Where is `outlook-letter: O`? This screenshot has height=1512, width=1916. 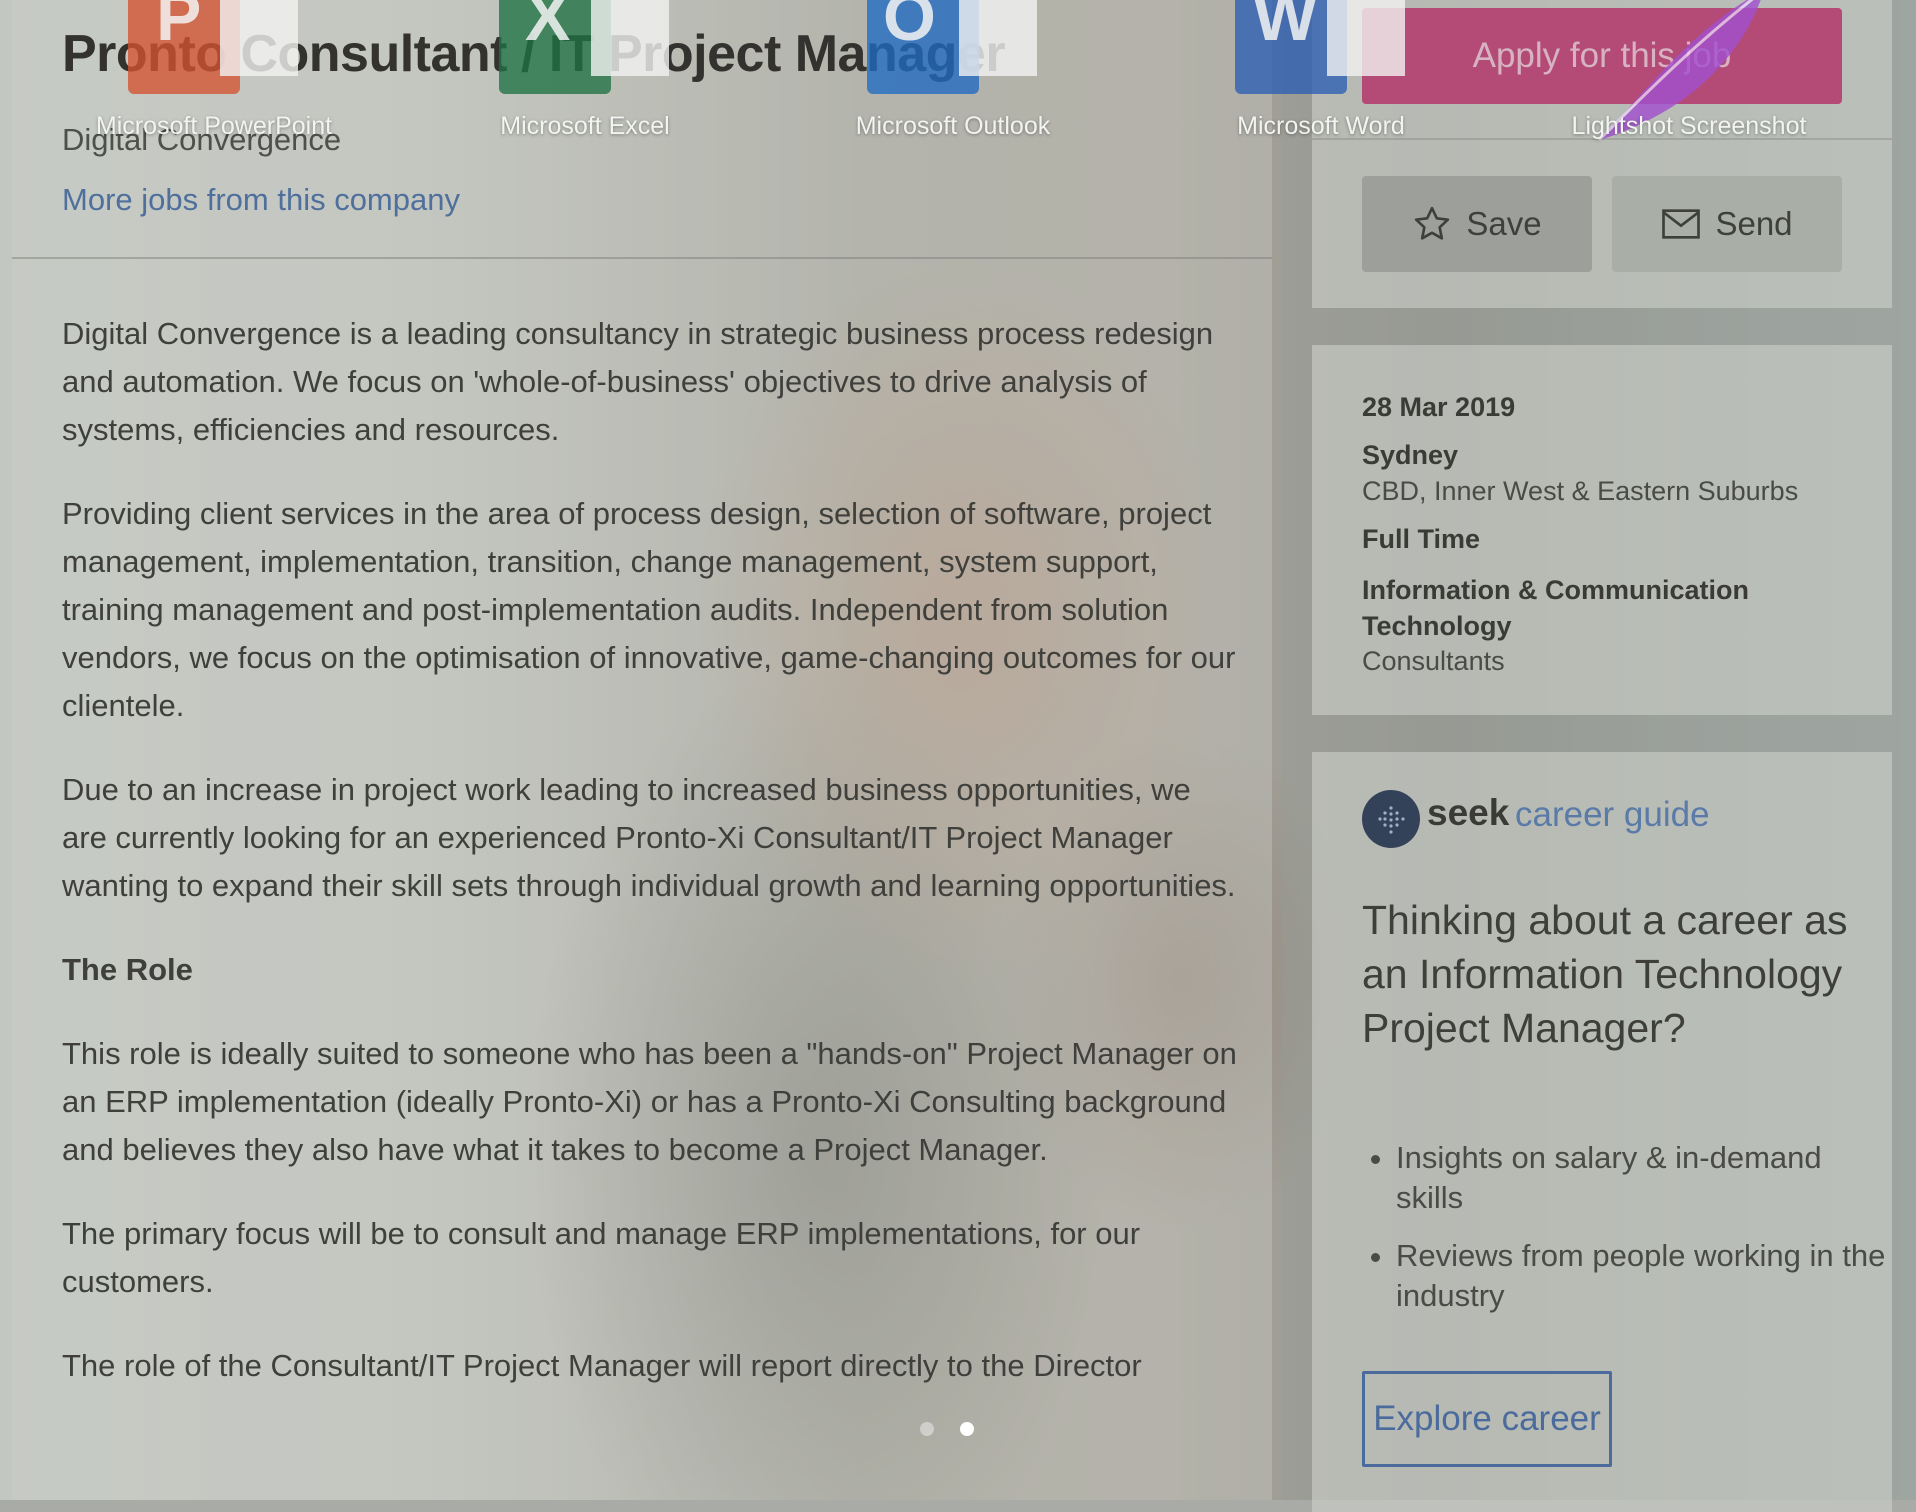 outlook-letter: O is located at coordinates (909, 27).